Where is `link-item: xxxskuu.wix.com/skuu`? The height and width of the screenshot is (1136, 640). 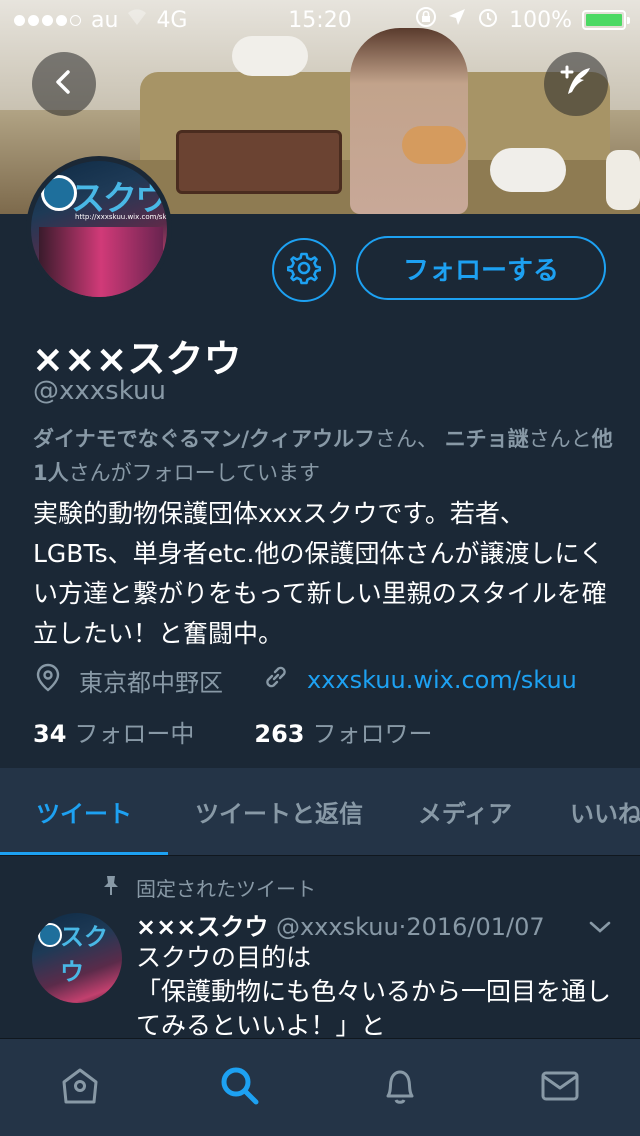 link-item: xxxskuu.wix.com/skuu is located at coordinates (419, 680).